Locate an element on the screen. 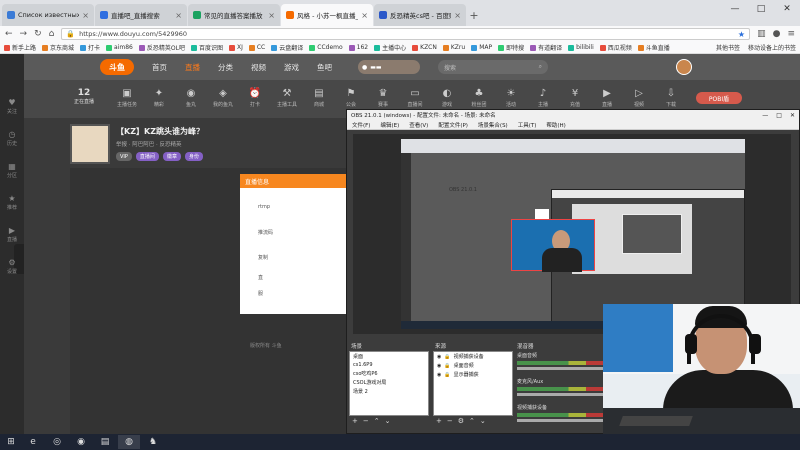  reload-icon: ↻ is located at coordinates (38, 34).